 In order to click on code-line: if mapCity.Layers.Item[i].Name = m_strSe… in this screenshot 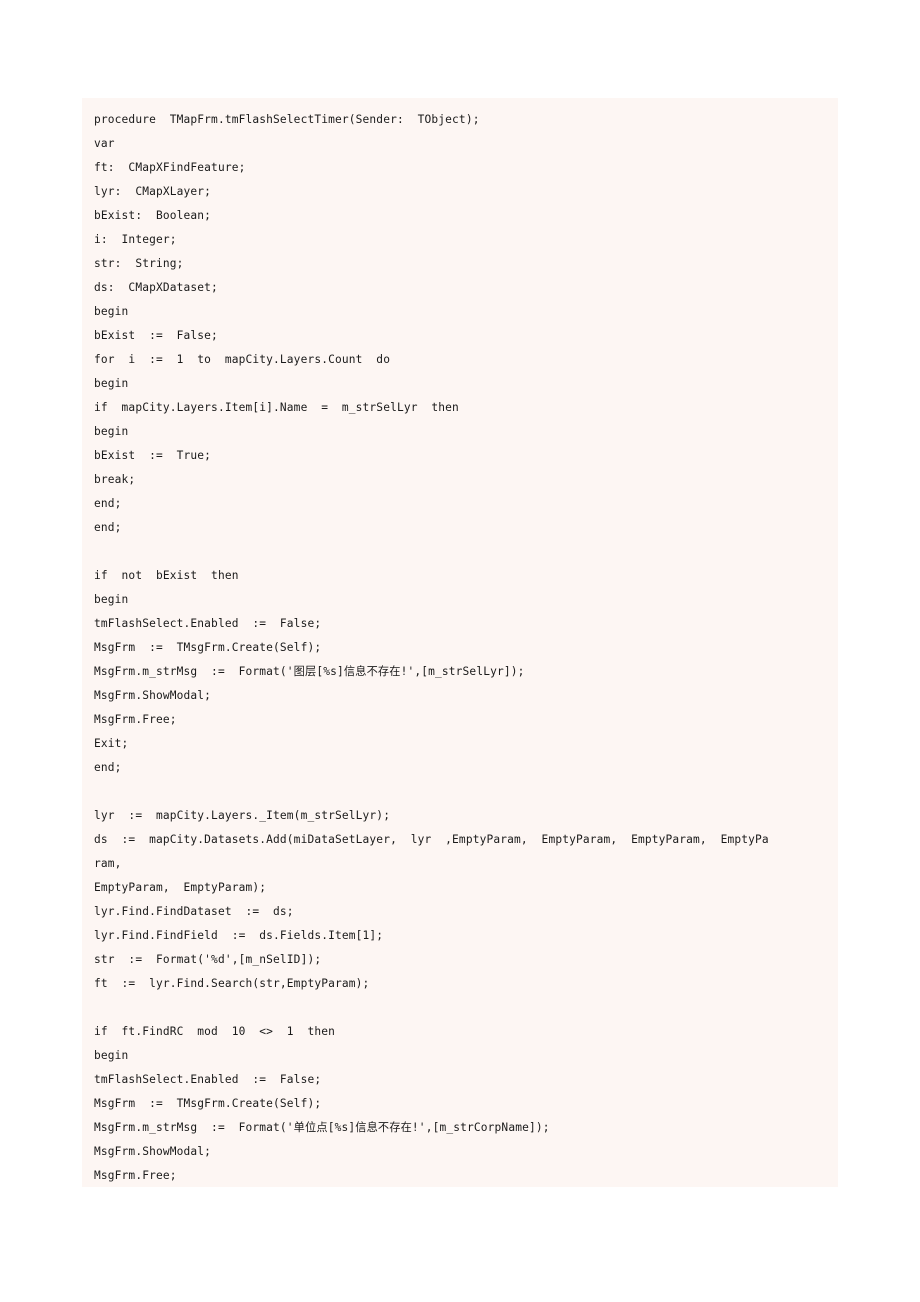, I will do `click(276, 407)`.